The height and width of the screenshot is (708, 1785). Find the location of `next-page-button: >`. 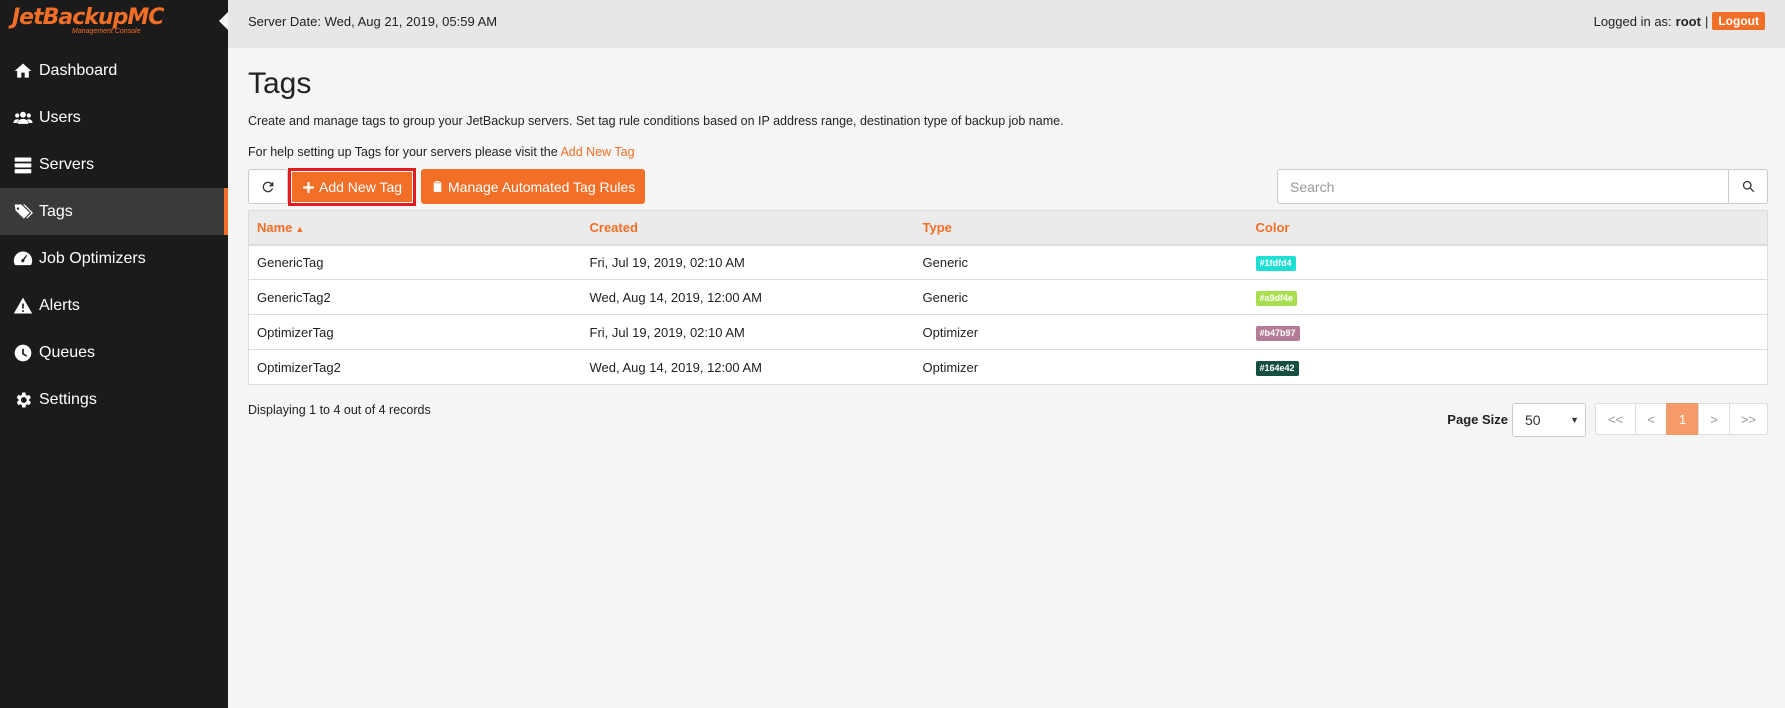

next-page-button: > is located at coordinates (1714, 419).